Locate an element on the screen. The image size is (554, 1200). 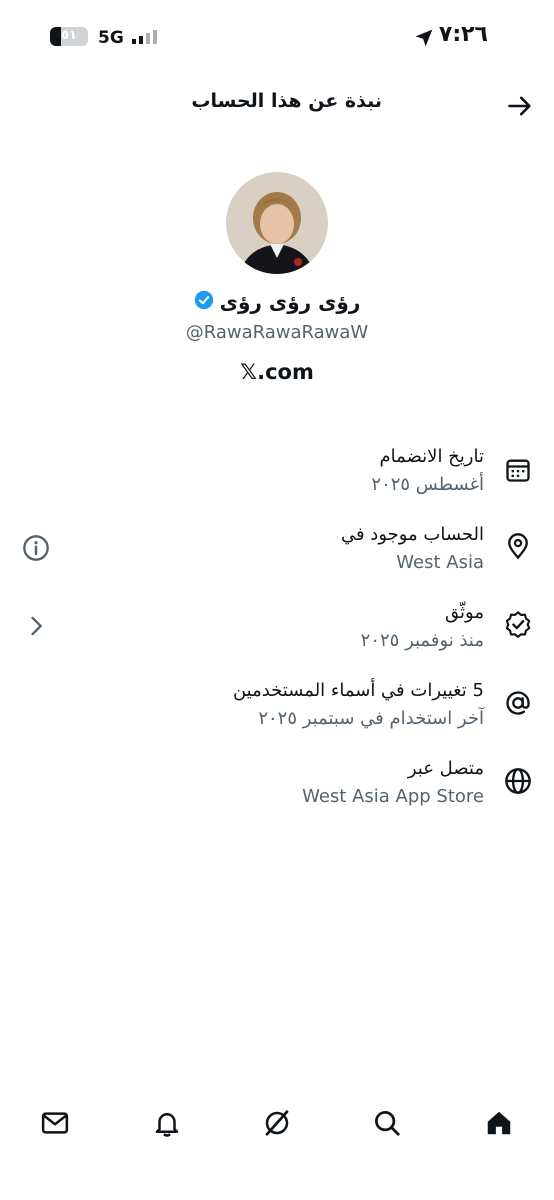
battery-level: ٥١ is located at coordinates (69, 35).